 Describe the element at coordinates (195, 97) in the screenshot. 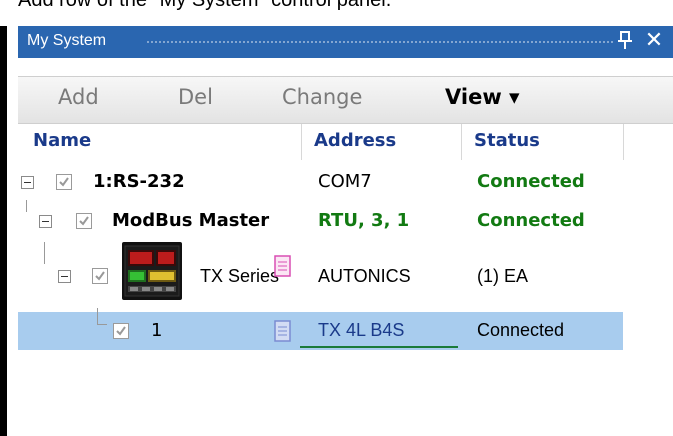

I see `del-button: Del` at that location.